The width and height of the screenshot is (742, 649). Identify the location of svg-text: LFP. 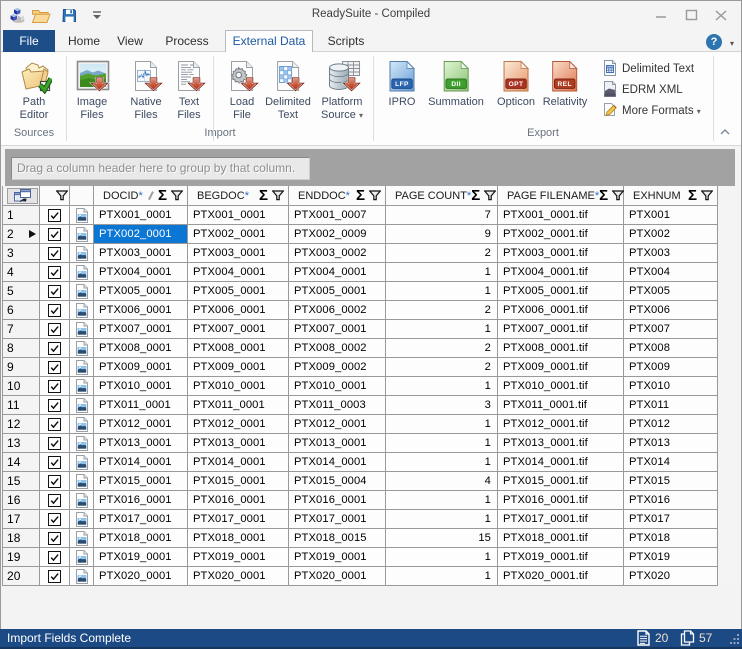
(402, 84).